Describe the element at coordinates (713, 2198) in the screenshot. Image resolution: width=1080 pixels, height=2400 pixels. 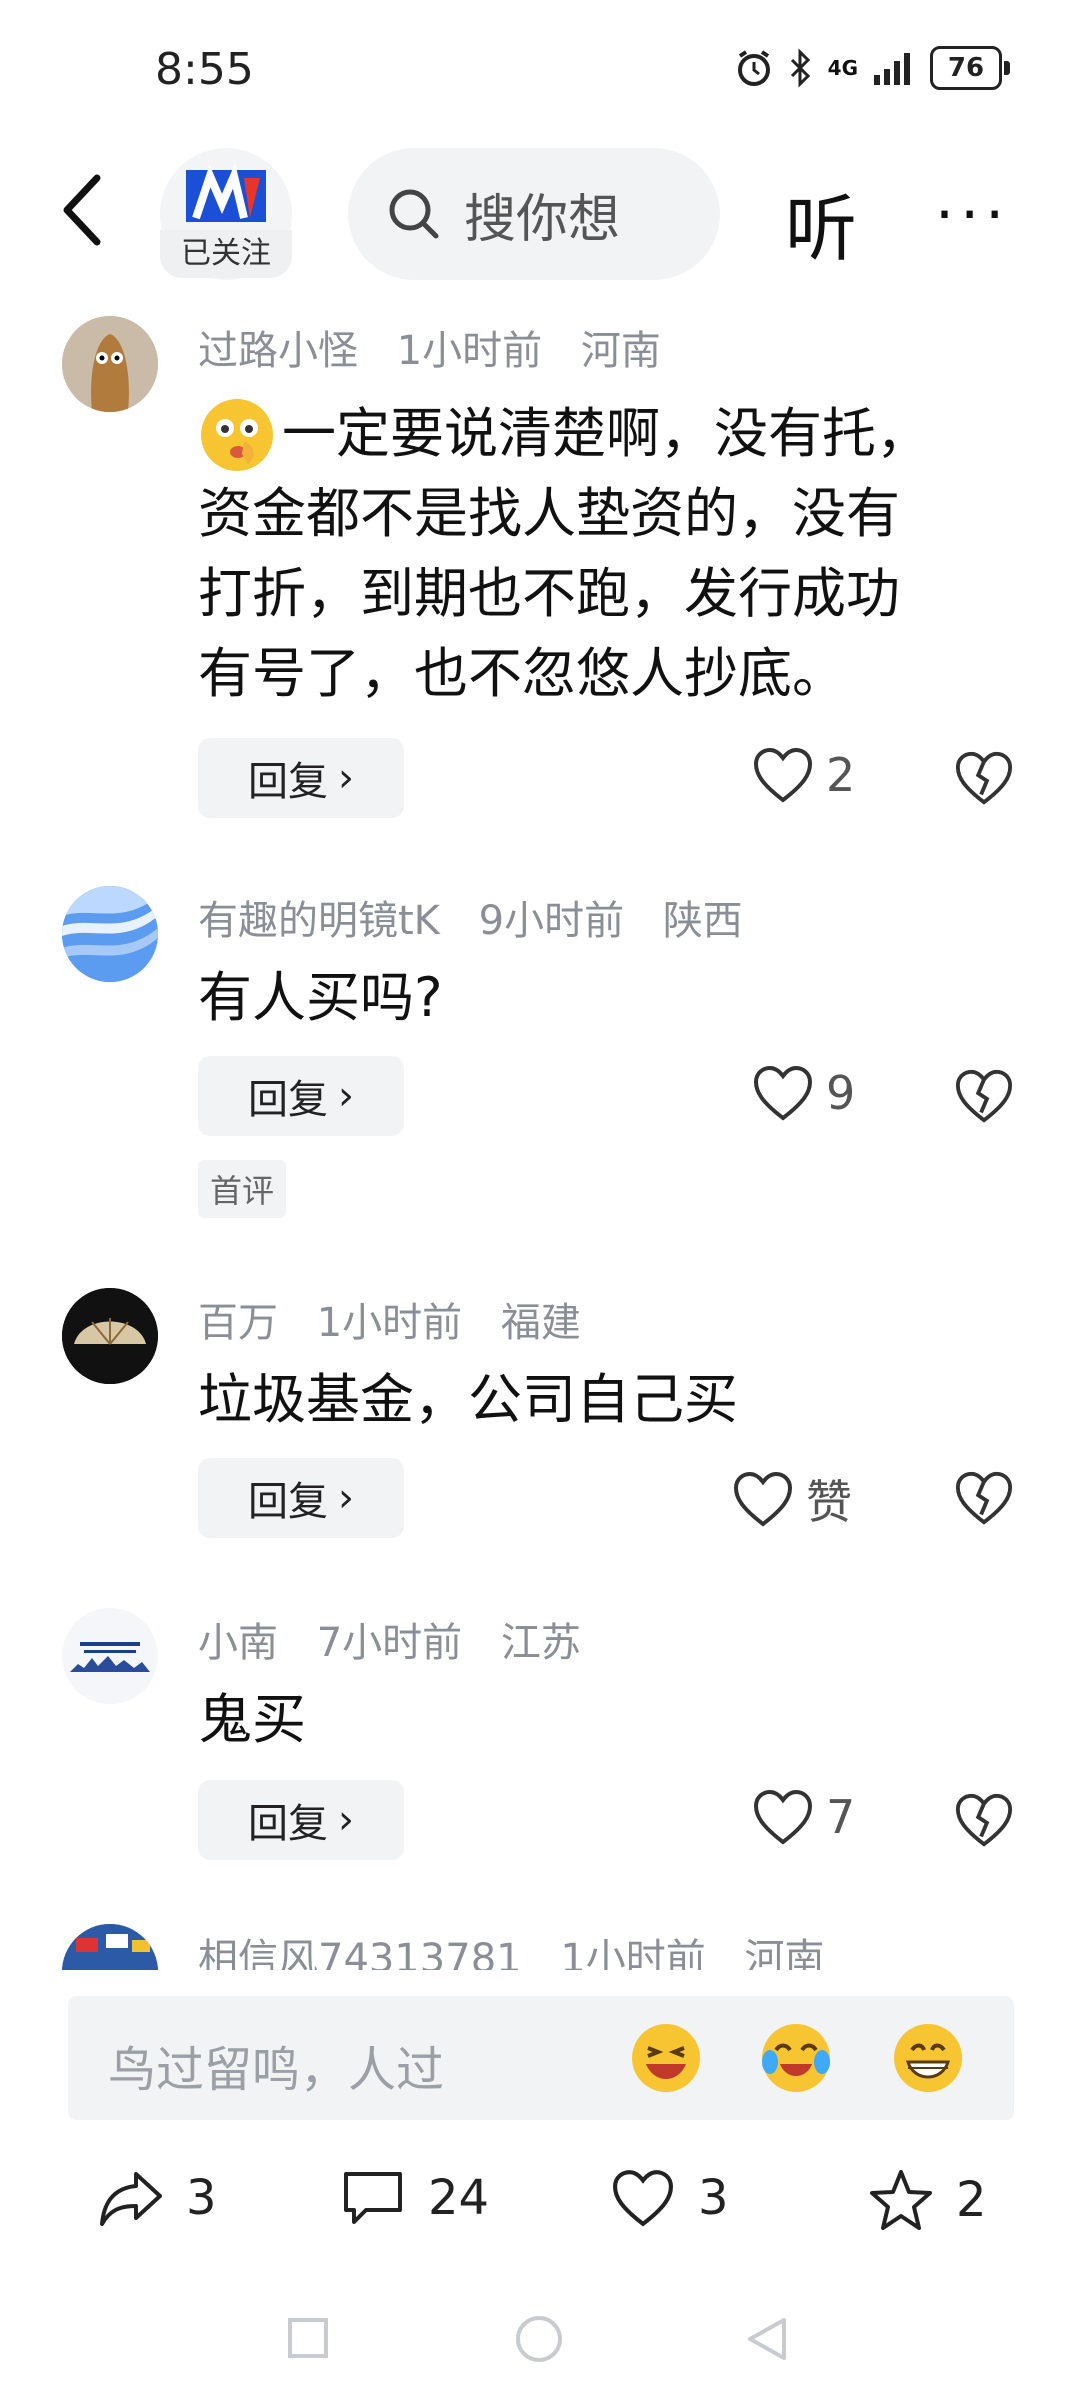
I see `likes-count: 3` at that location.